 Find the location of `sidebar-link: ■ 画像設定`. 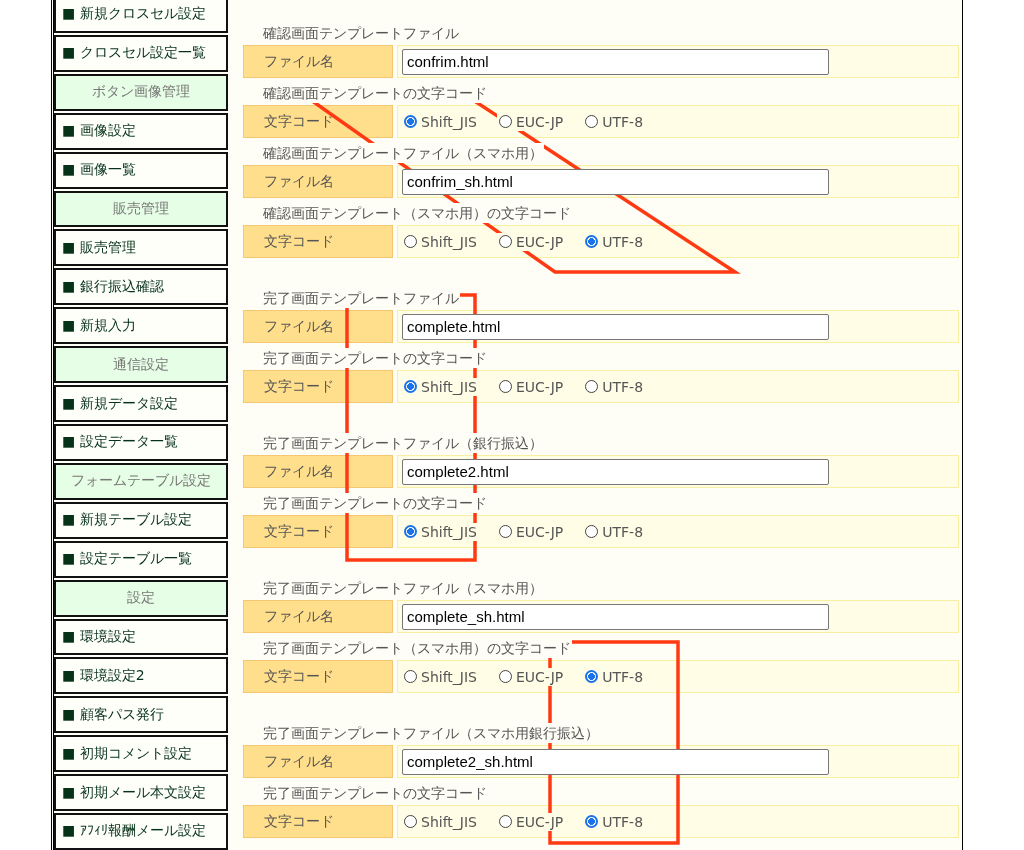

sidebar-link: ■ 画像設定 is located at coordinates (141, 131).